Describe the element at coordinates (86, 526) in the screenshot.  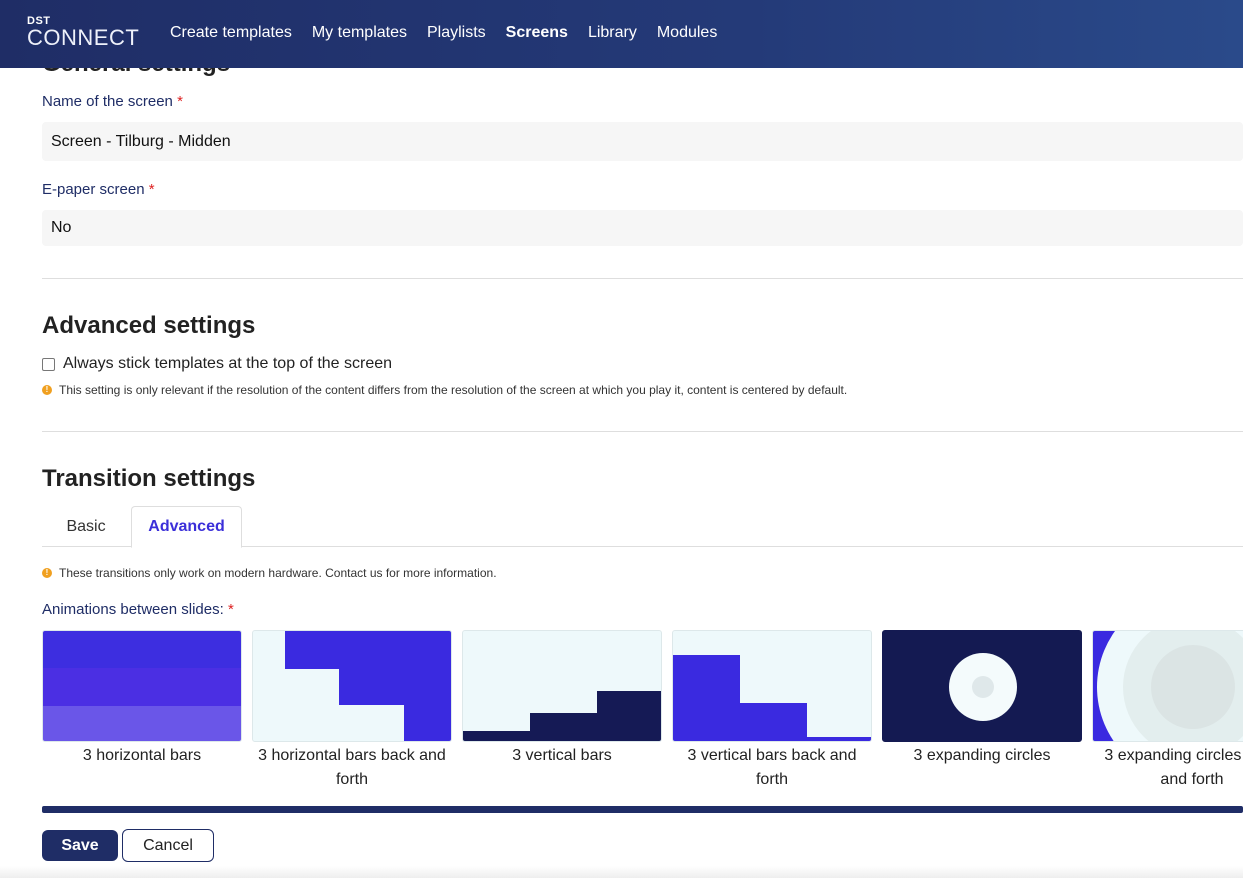
I see `tab-basic: Basic` at that location.